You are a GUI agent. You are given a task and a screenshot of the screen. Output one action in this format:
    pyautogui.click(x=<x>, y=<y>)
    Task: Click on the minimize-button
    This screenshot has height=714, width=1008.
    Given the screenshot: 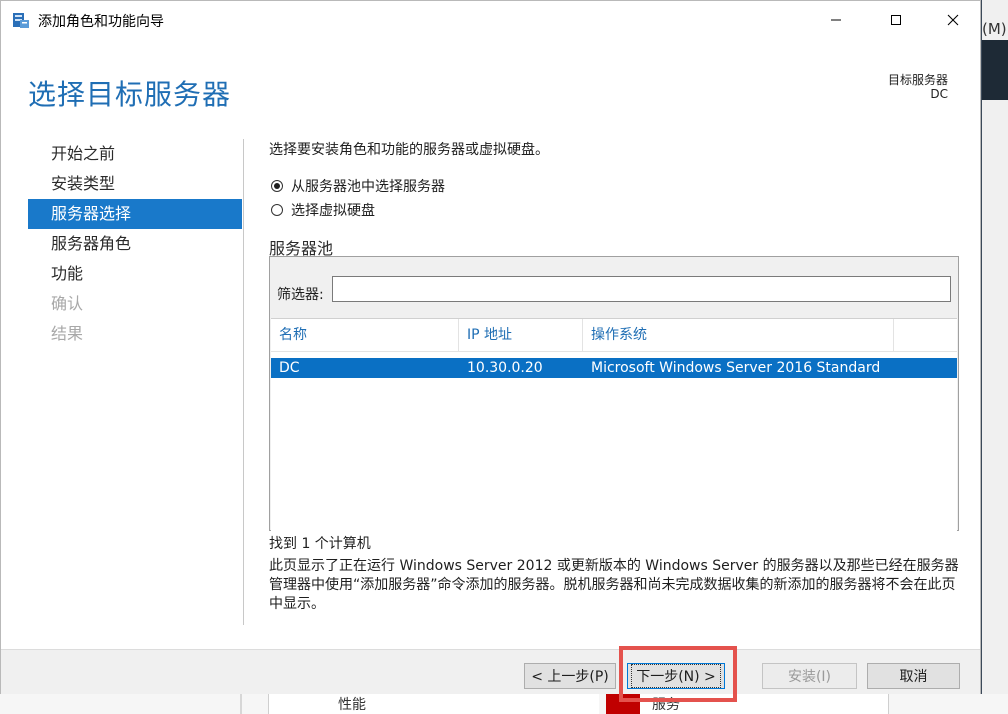 What is the action you would take?
    pyautogui.click(x=836, y=20)
    